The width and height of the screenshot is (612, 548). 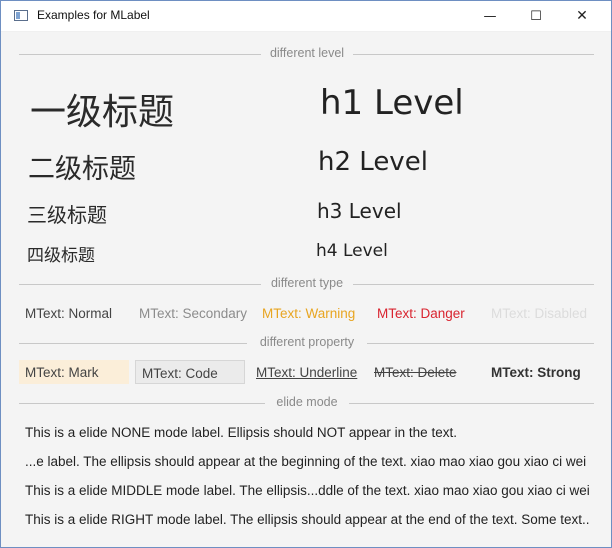 What do you see at coordinates (536, 372) in the screenshot?
I see `strong-text: MText: Strong` at bounding box center [536, 372].